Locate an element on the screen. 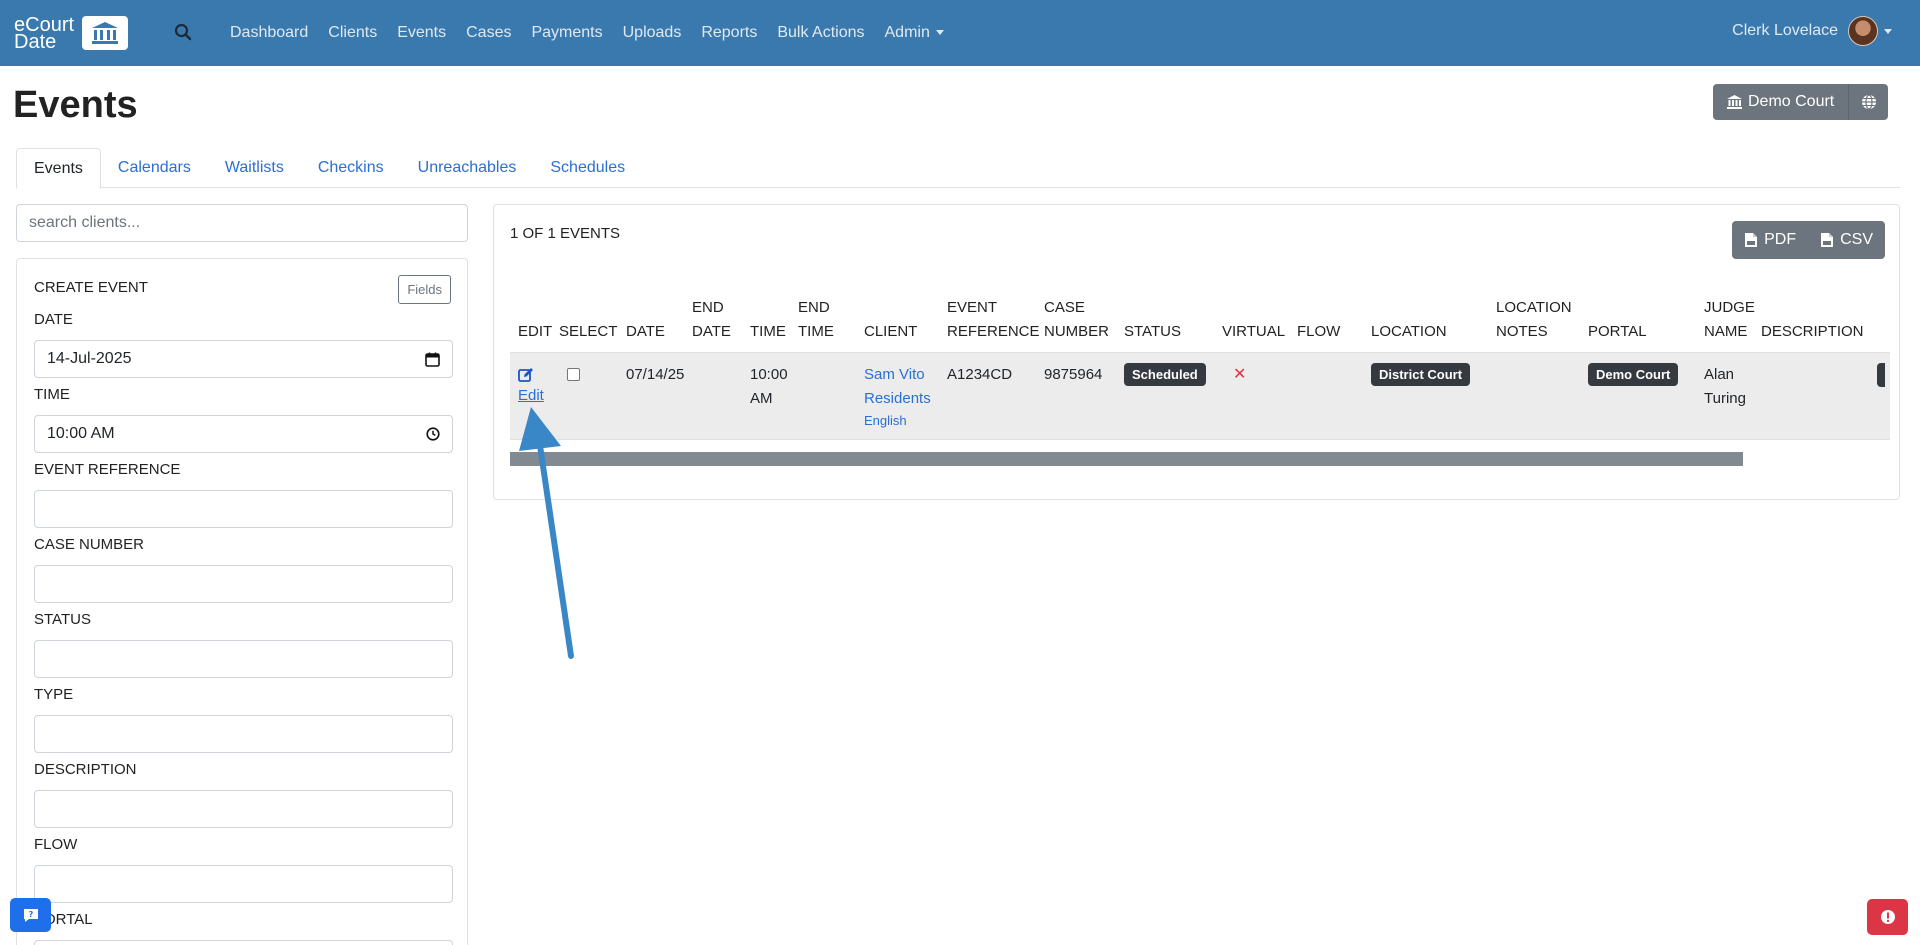  export-pdf-label: PDF is located at coordinates (1780, 239).